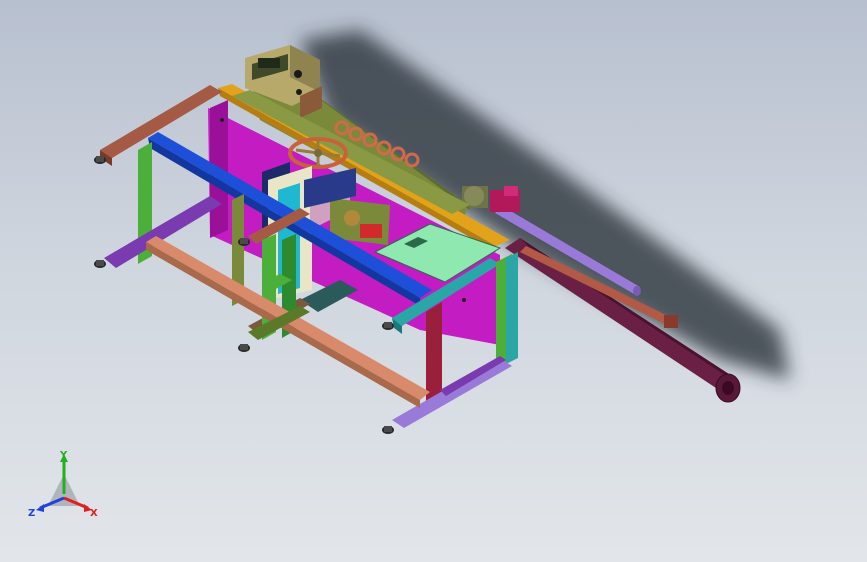 This screenshot has height=562, width=867. What do you see at coordinates (94, 513) in the screenshot?
I see `x-axis-label: X` at bounding box center [94, 513].